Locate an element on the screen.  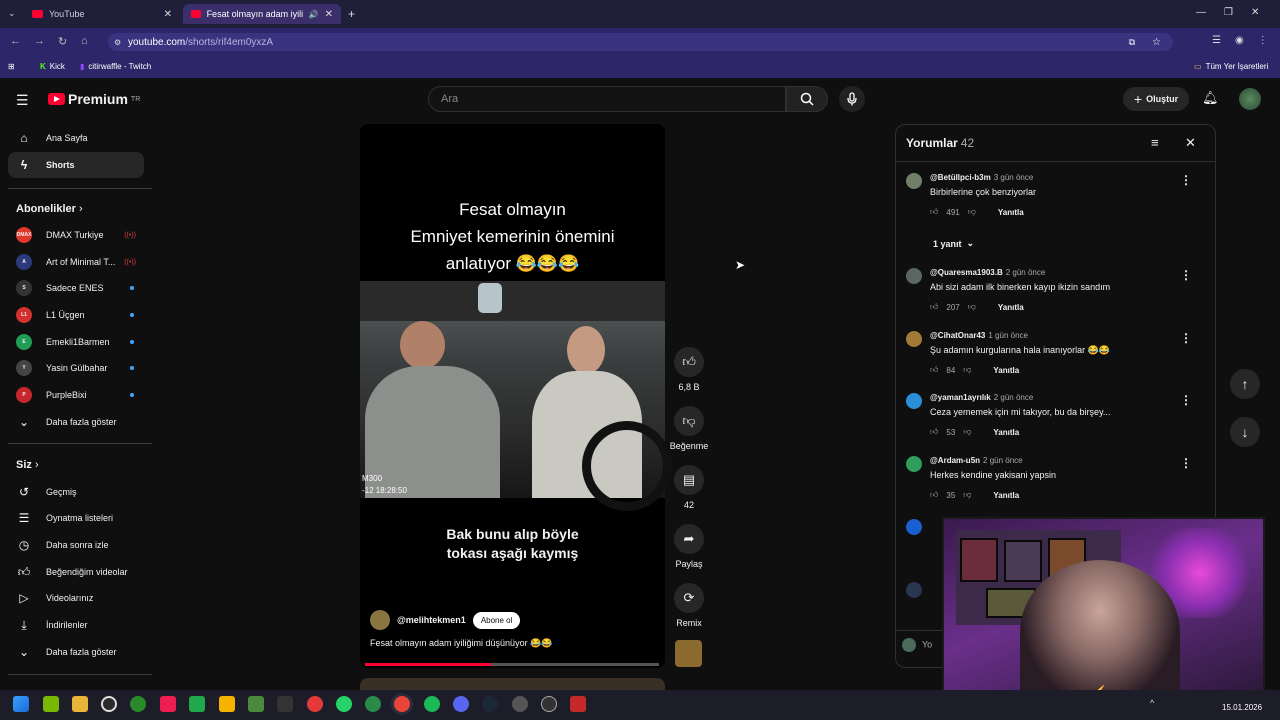
reading-list-icon: ☰ is located at coordinates (1216, 40).